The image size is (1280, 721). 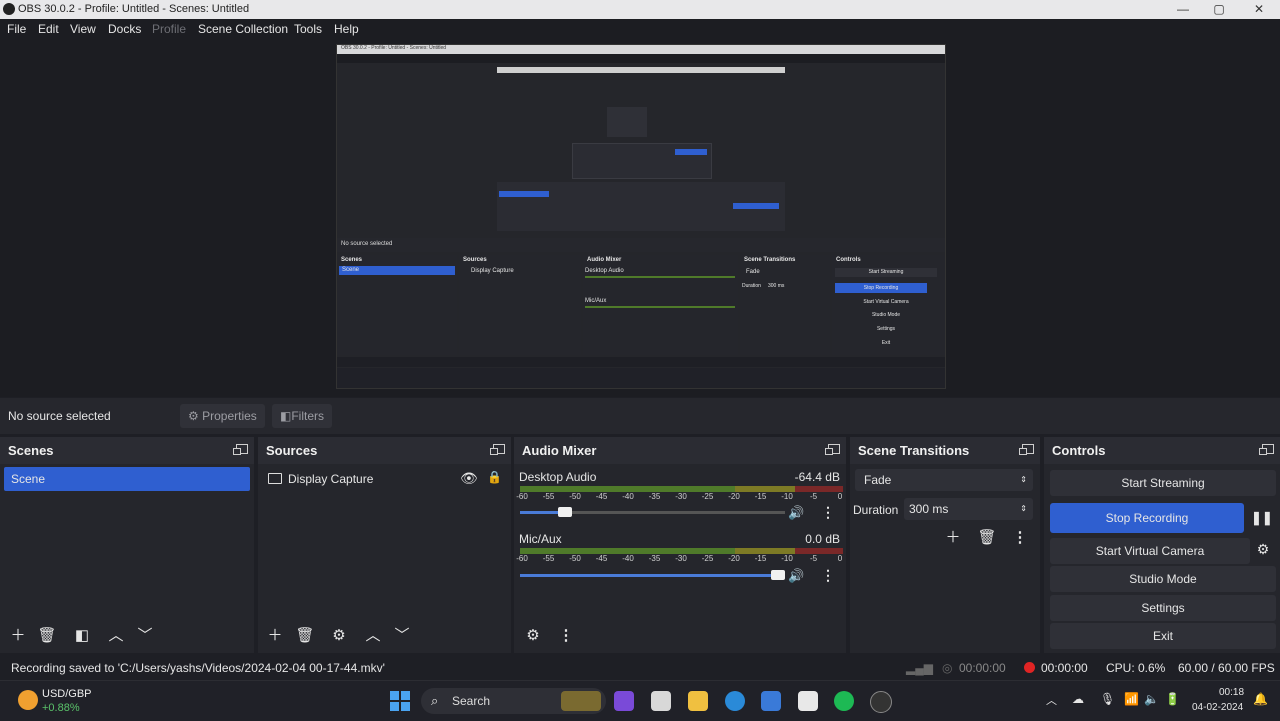 I want to click on mini-no-source: No source selected, so click(x=367, y=244).